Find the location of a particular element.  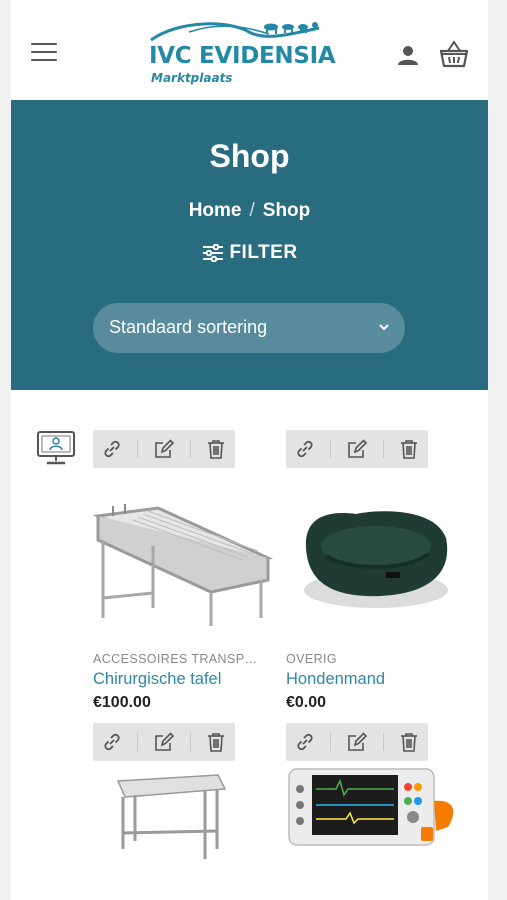

logo-wave-icon is located at coordinates (235, 32).